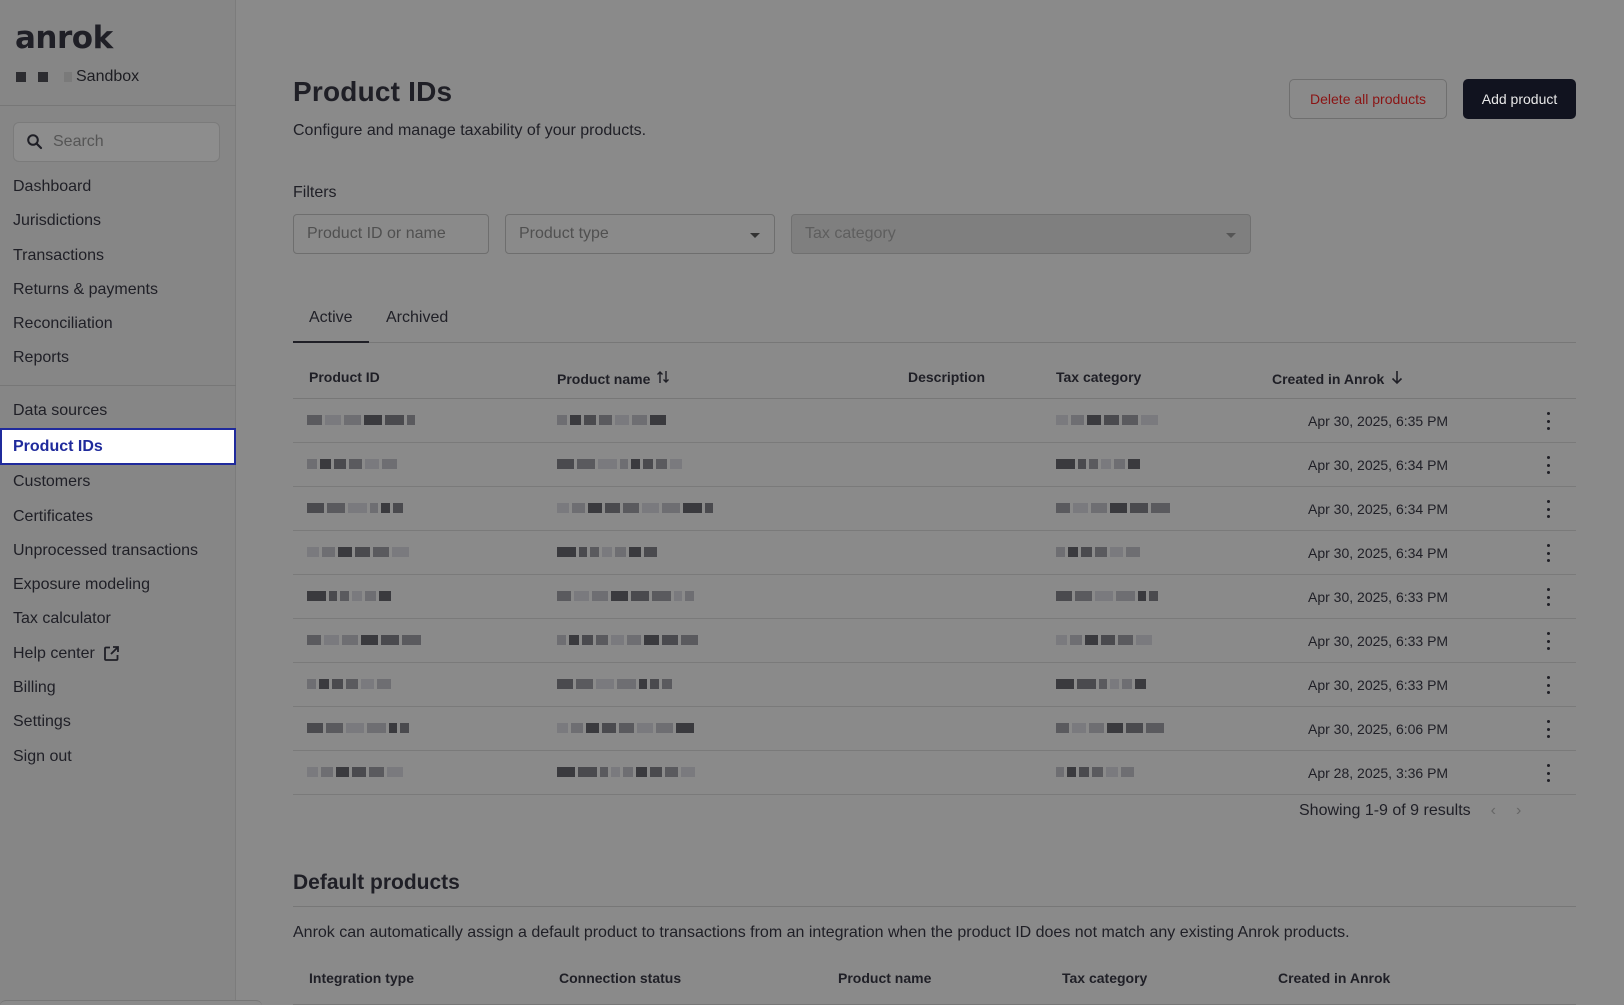 This screenshot has height=1005, width=1624. I want to click on sidebar-item-tax-calculator: Tax calculator, so click(118, 619).